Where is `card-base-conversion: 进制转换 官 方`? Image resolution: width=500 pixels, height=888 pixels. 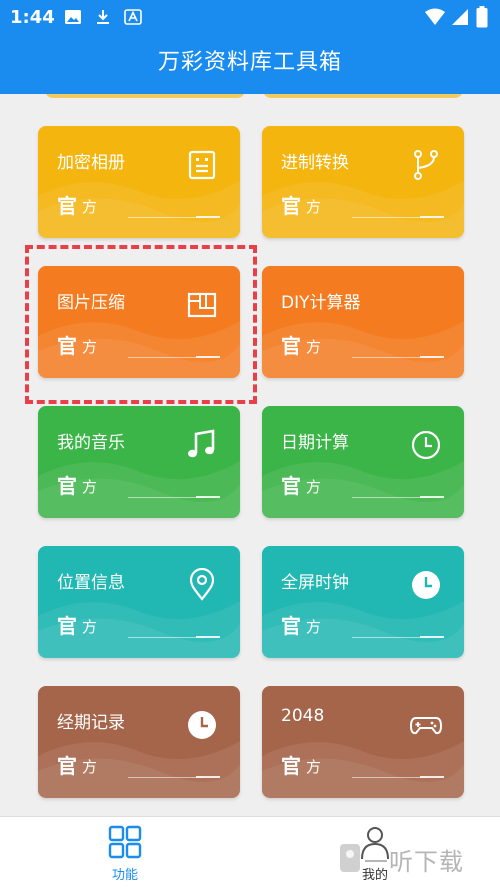 card-base-conversion: 进制转换 官 方 is located at coordinates (363, 182).